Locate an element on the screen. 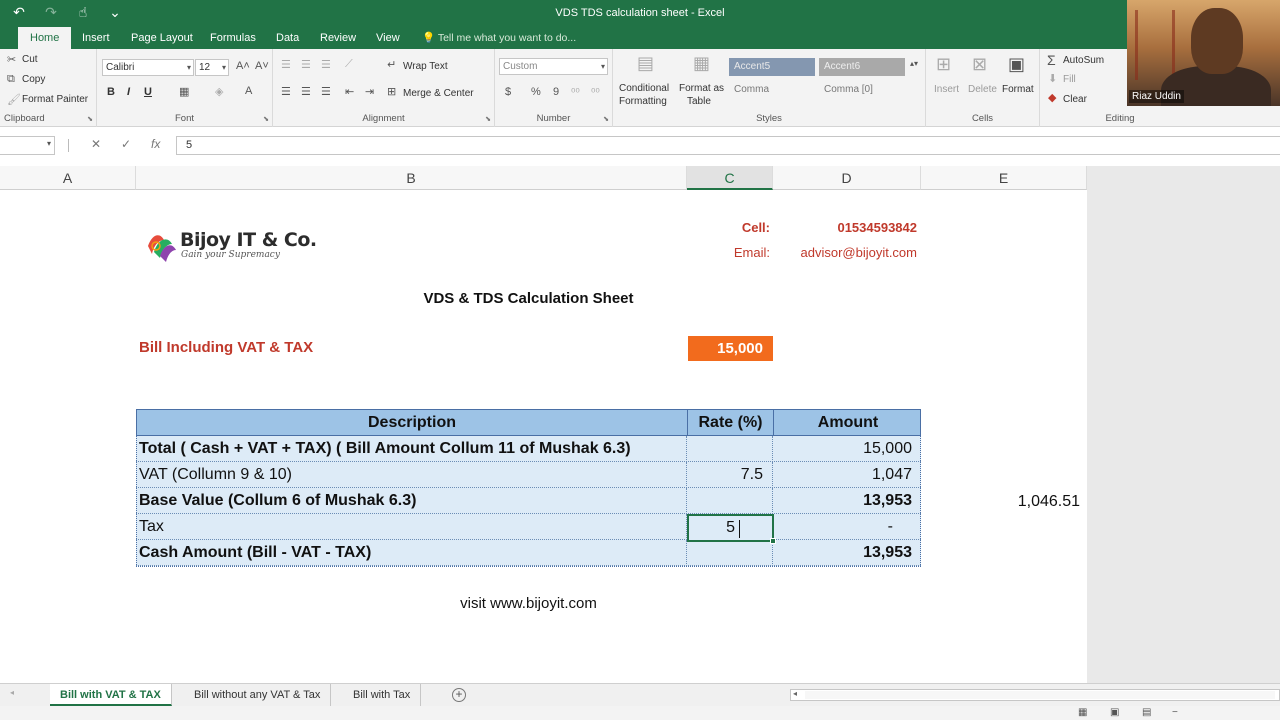 The height and width of the screenshot is (720, 1280). tab-review: Review is located at coordinates (338, 38).